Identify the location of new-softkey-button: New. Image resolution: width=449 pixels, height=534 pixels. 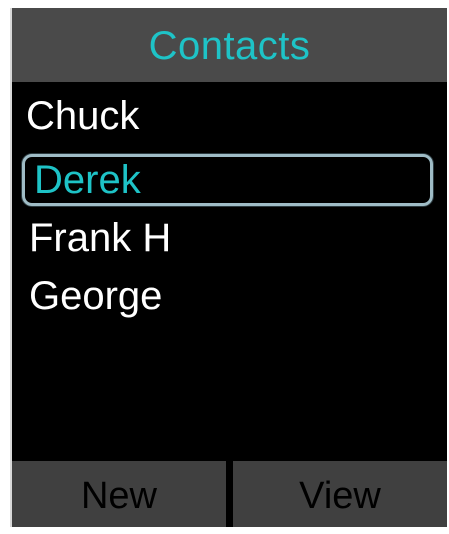
(119, 494).